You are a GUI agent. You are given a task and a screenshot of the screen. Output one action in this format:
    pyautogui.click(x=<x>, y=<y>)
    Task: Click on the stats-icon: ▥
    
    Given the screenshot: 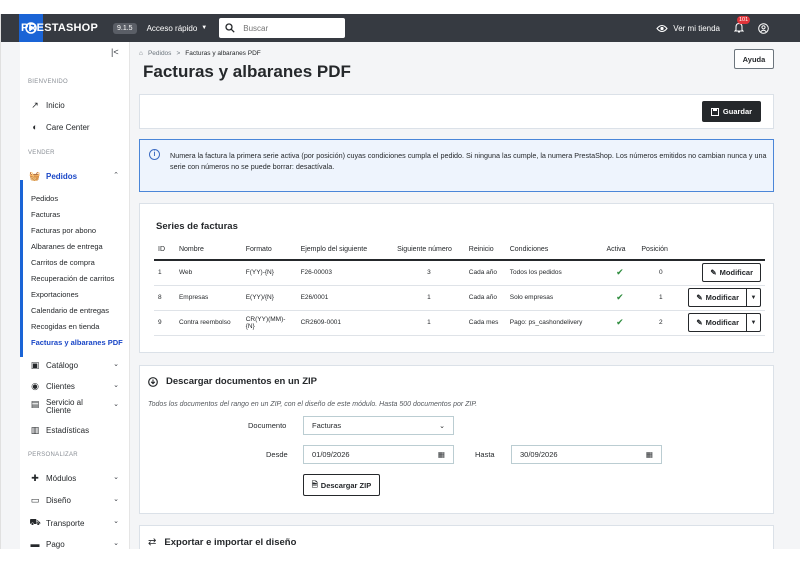 What is the action you would take?
    pyautogui.click(x=35, y=430)
    